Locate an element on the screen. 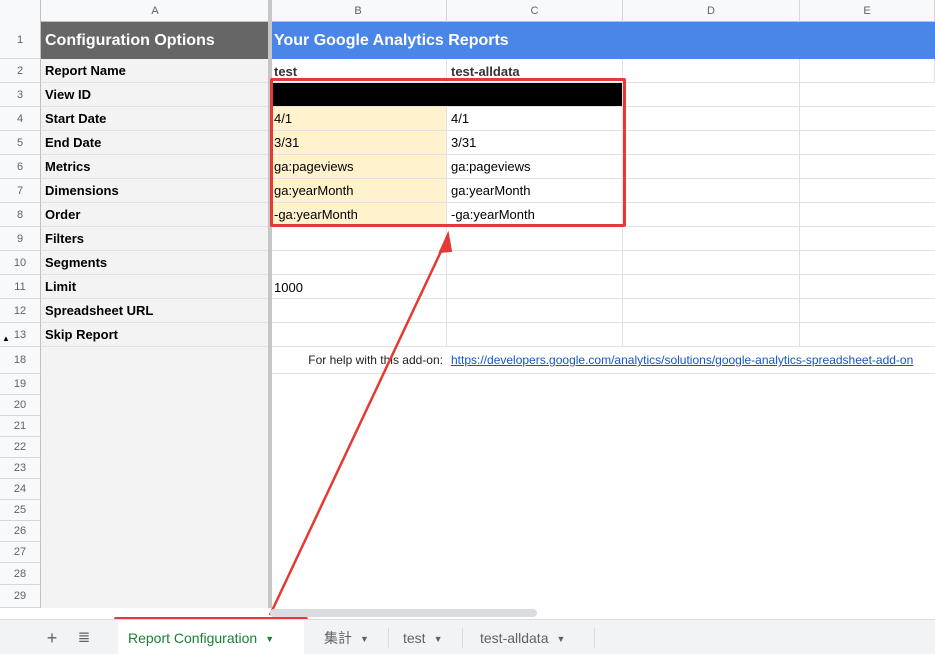 This screenshot has width=935, height=654. row-header-21: 21 is located at coordinates (20, 426).